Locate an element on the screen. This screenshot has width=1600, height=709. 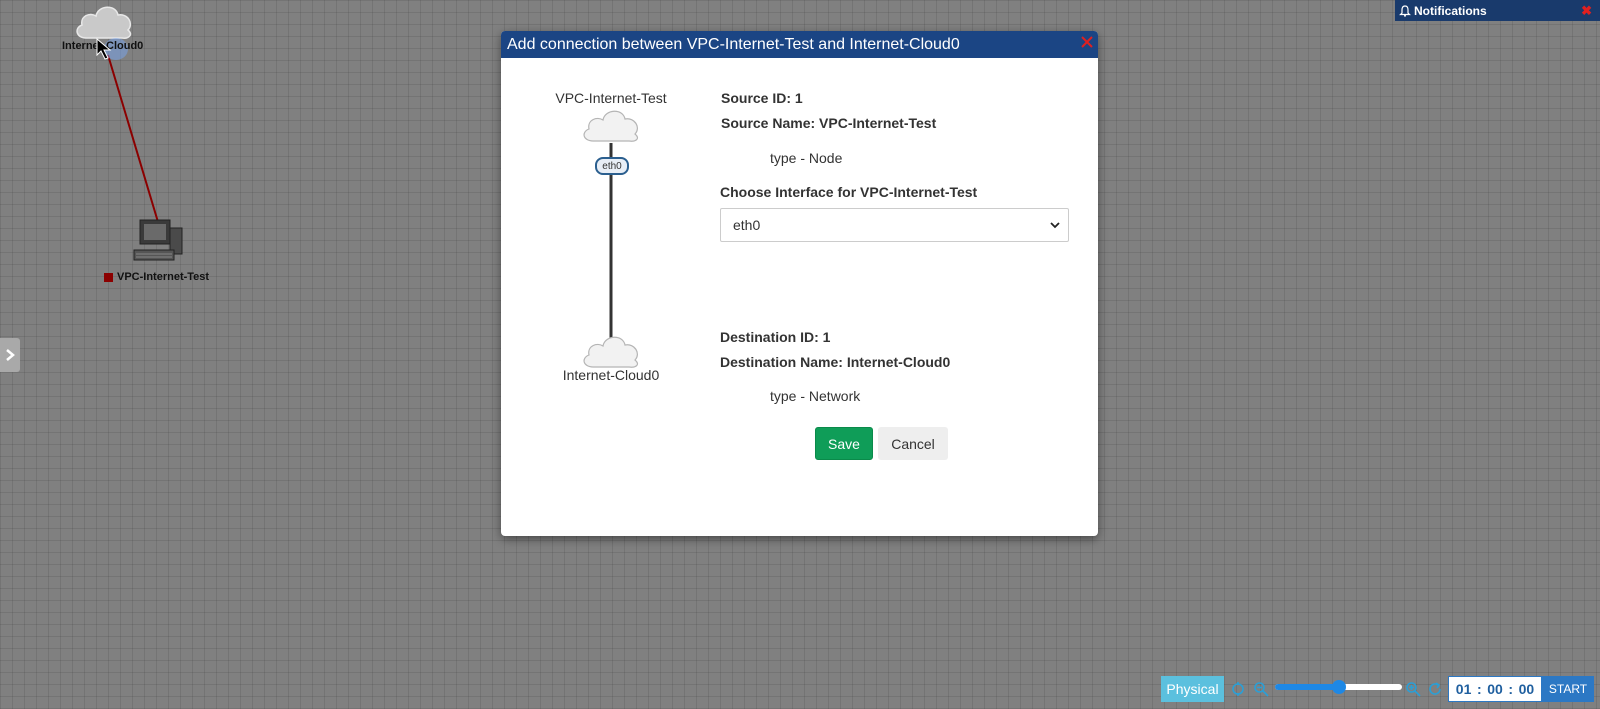
canvas-node-vpc: VPC-Internet-Test is located at coordinates (165, 253).